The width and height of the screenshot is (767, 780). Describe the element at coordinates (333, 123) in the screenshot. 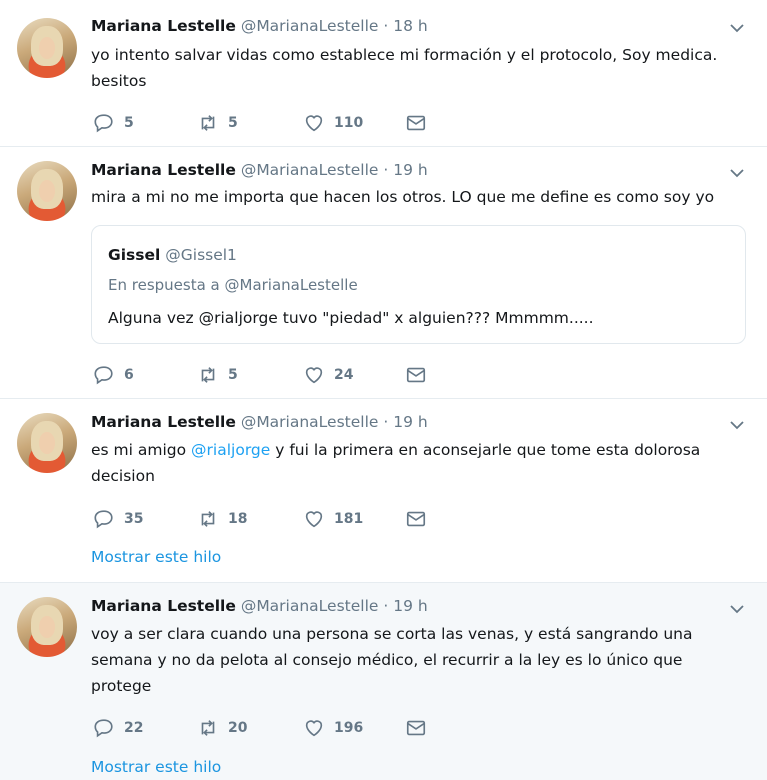

I see `like-button: 110` at that location.